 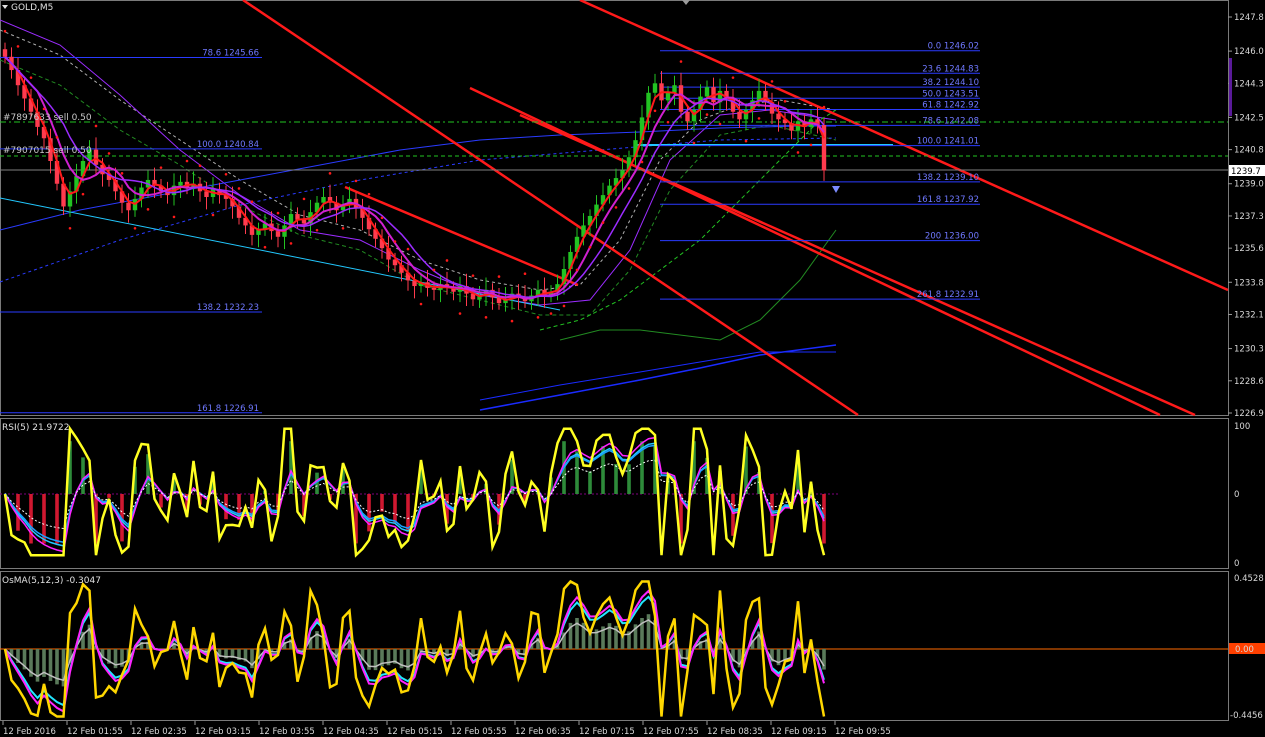 I want to click on fib-right-label: 38.2 1244.10, so click(x=950, y=83).